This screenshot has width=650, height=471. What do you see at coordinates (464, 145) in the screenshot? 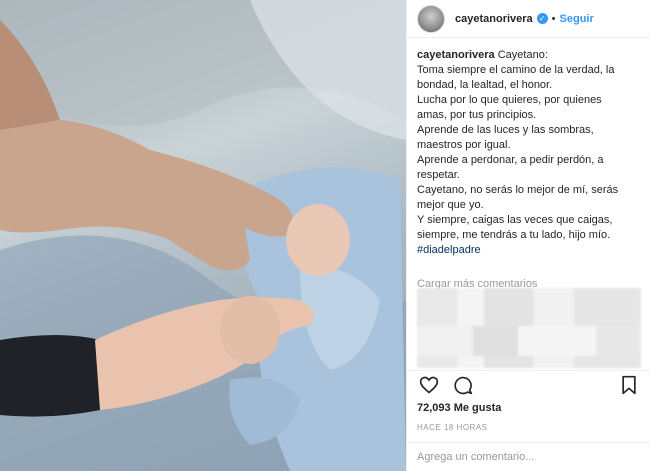
I see `caption-line: maestros por igual.` at bounding box center [464, 145].